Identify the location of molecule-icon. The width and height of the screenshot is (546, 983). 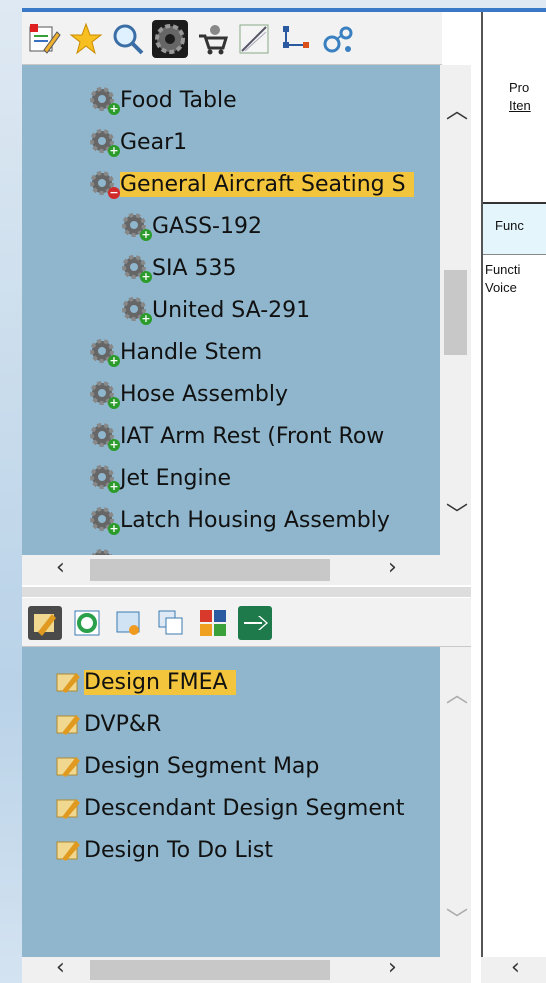
(338, 39).